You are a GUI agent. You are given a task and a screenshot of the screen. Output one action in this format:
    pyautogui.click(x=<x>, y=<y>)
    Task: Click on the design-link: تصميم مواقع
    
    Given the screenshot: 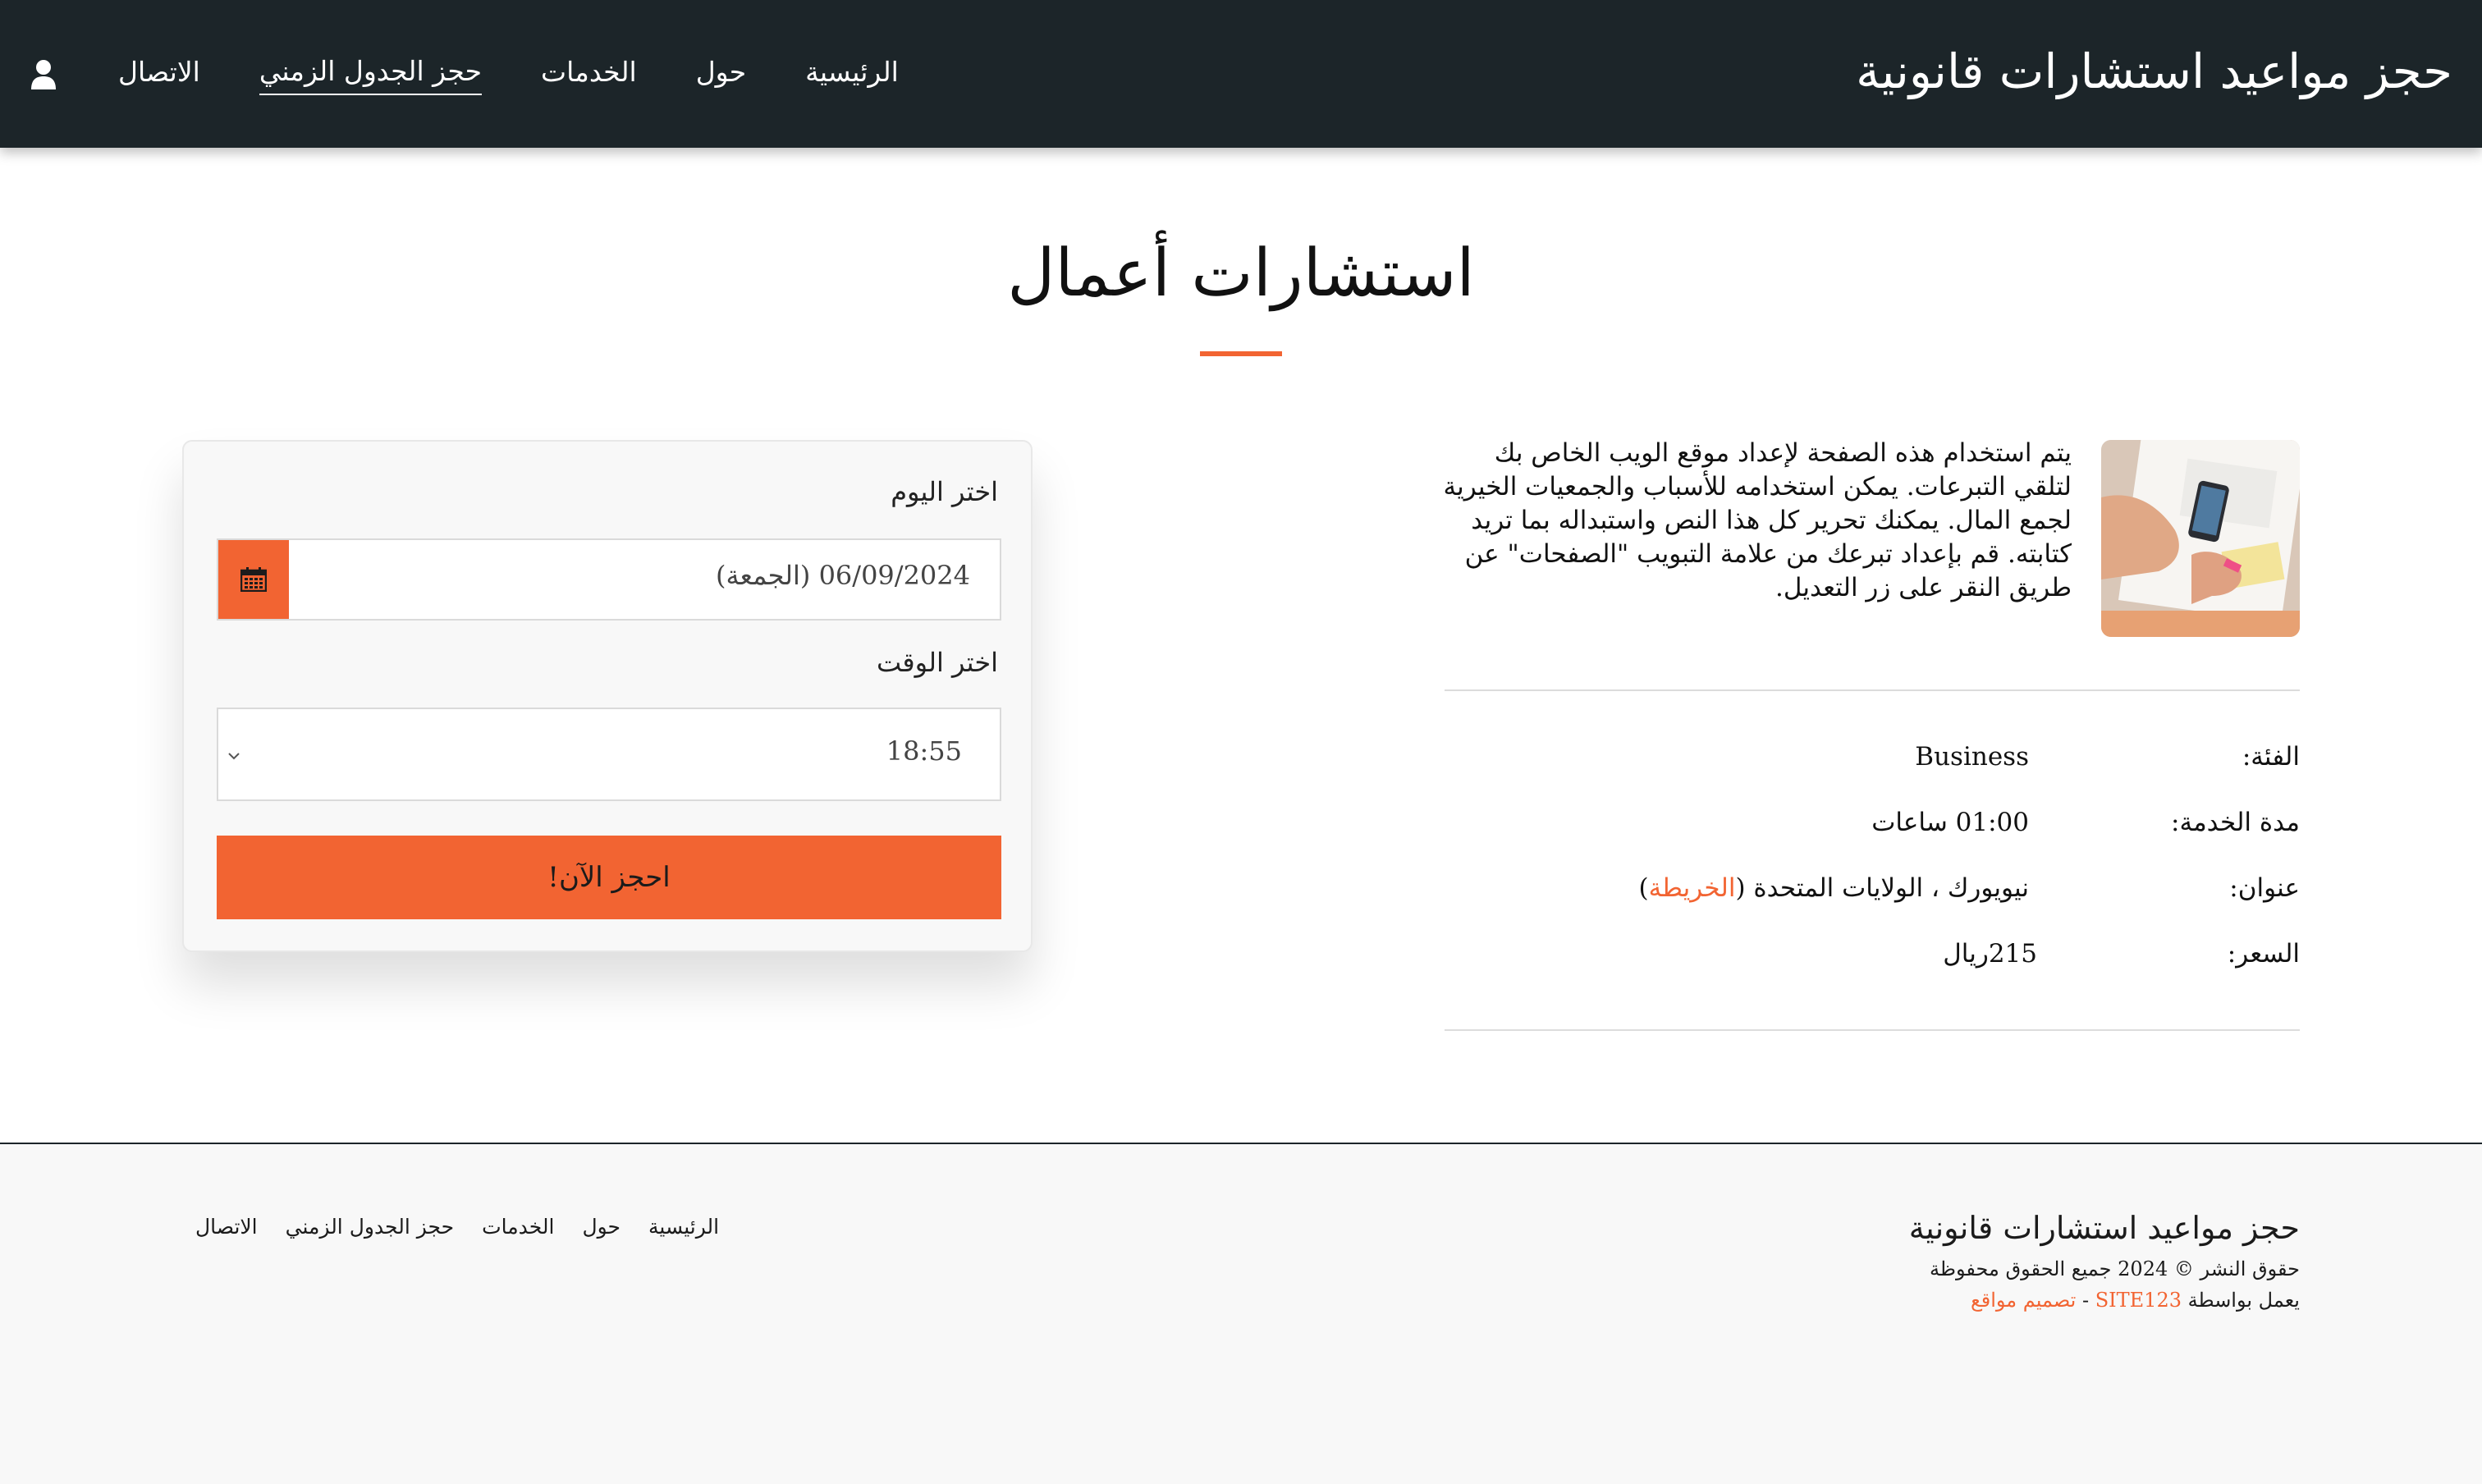 What is the action you would take?
    pyautogui.click(x=2023, y=1300)
    